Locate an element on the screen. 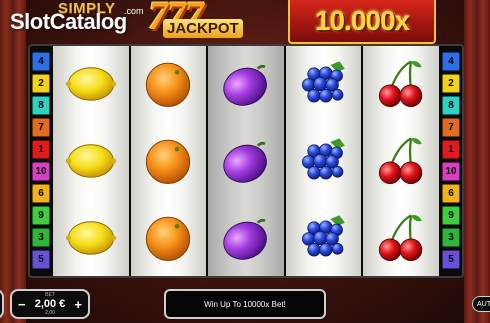 This screenshot has height=323, width=490. max-win-text: 10.000x is located at coordinates (362, 20).